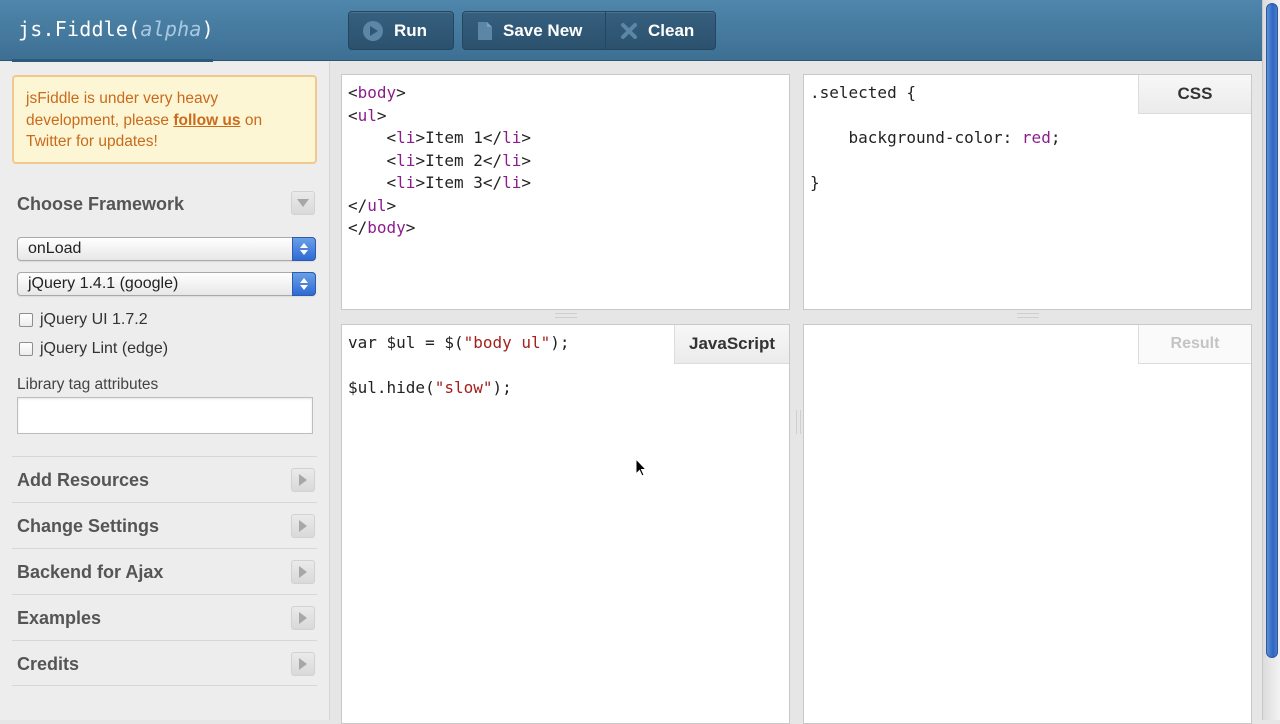  Describe the element at coordinates (88, 526) in the screenshot. I see `change-settings-label: Change Settings` at that location.